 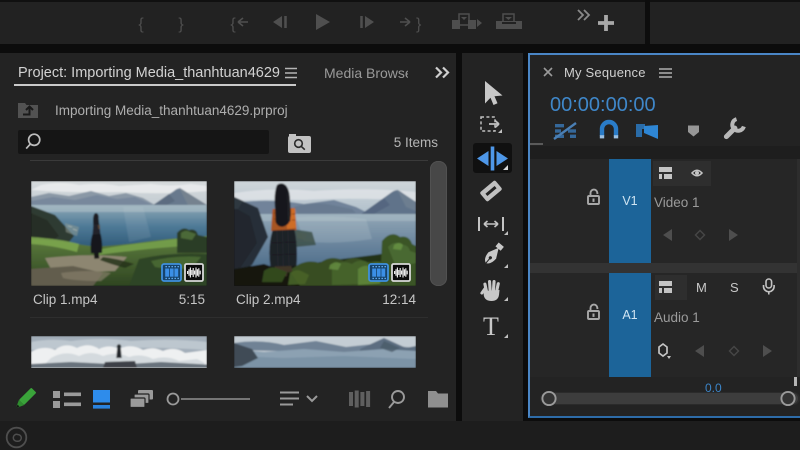 I want to click on svg-text: S, so click(x=734, y=287).